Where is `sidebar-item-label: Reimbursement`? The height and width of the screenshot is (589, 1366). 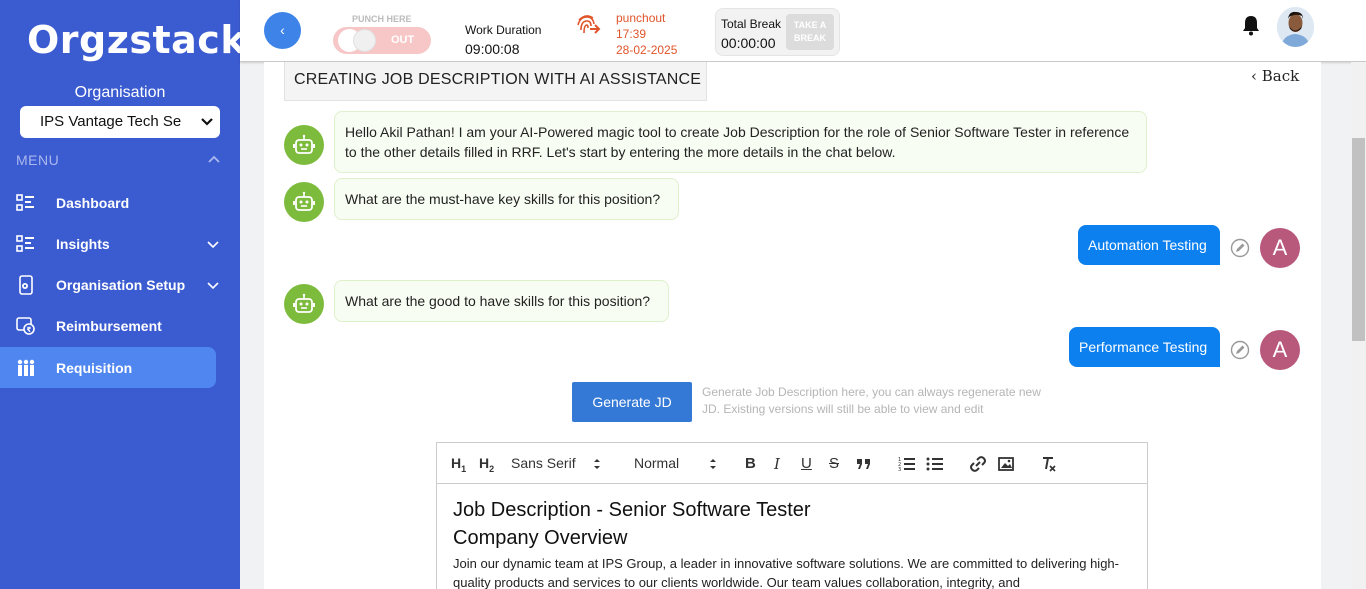
sidebar-item-label: Reimbursement is located at coordinates (109, 326).